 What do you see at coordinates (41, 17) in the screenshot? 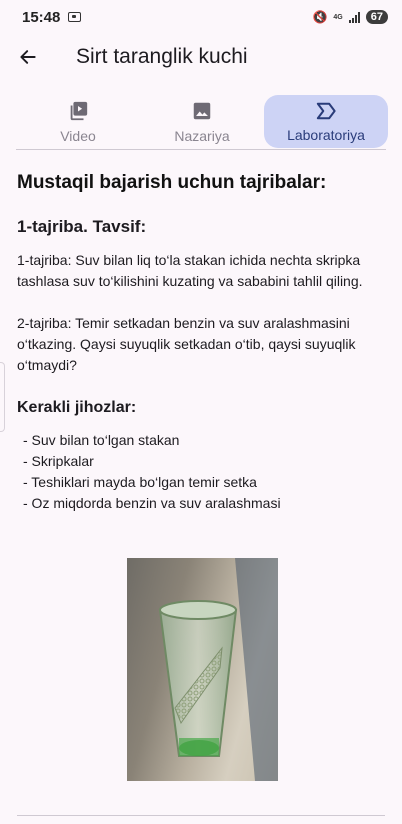
I see `status-time: 15:48` at bounding box center [41, 17].